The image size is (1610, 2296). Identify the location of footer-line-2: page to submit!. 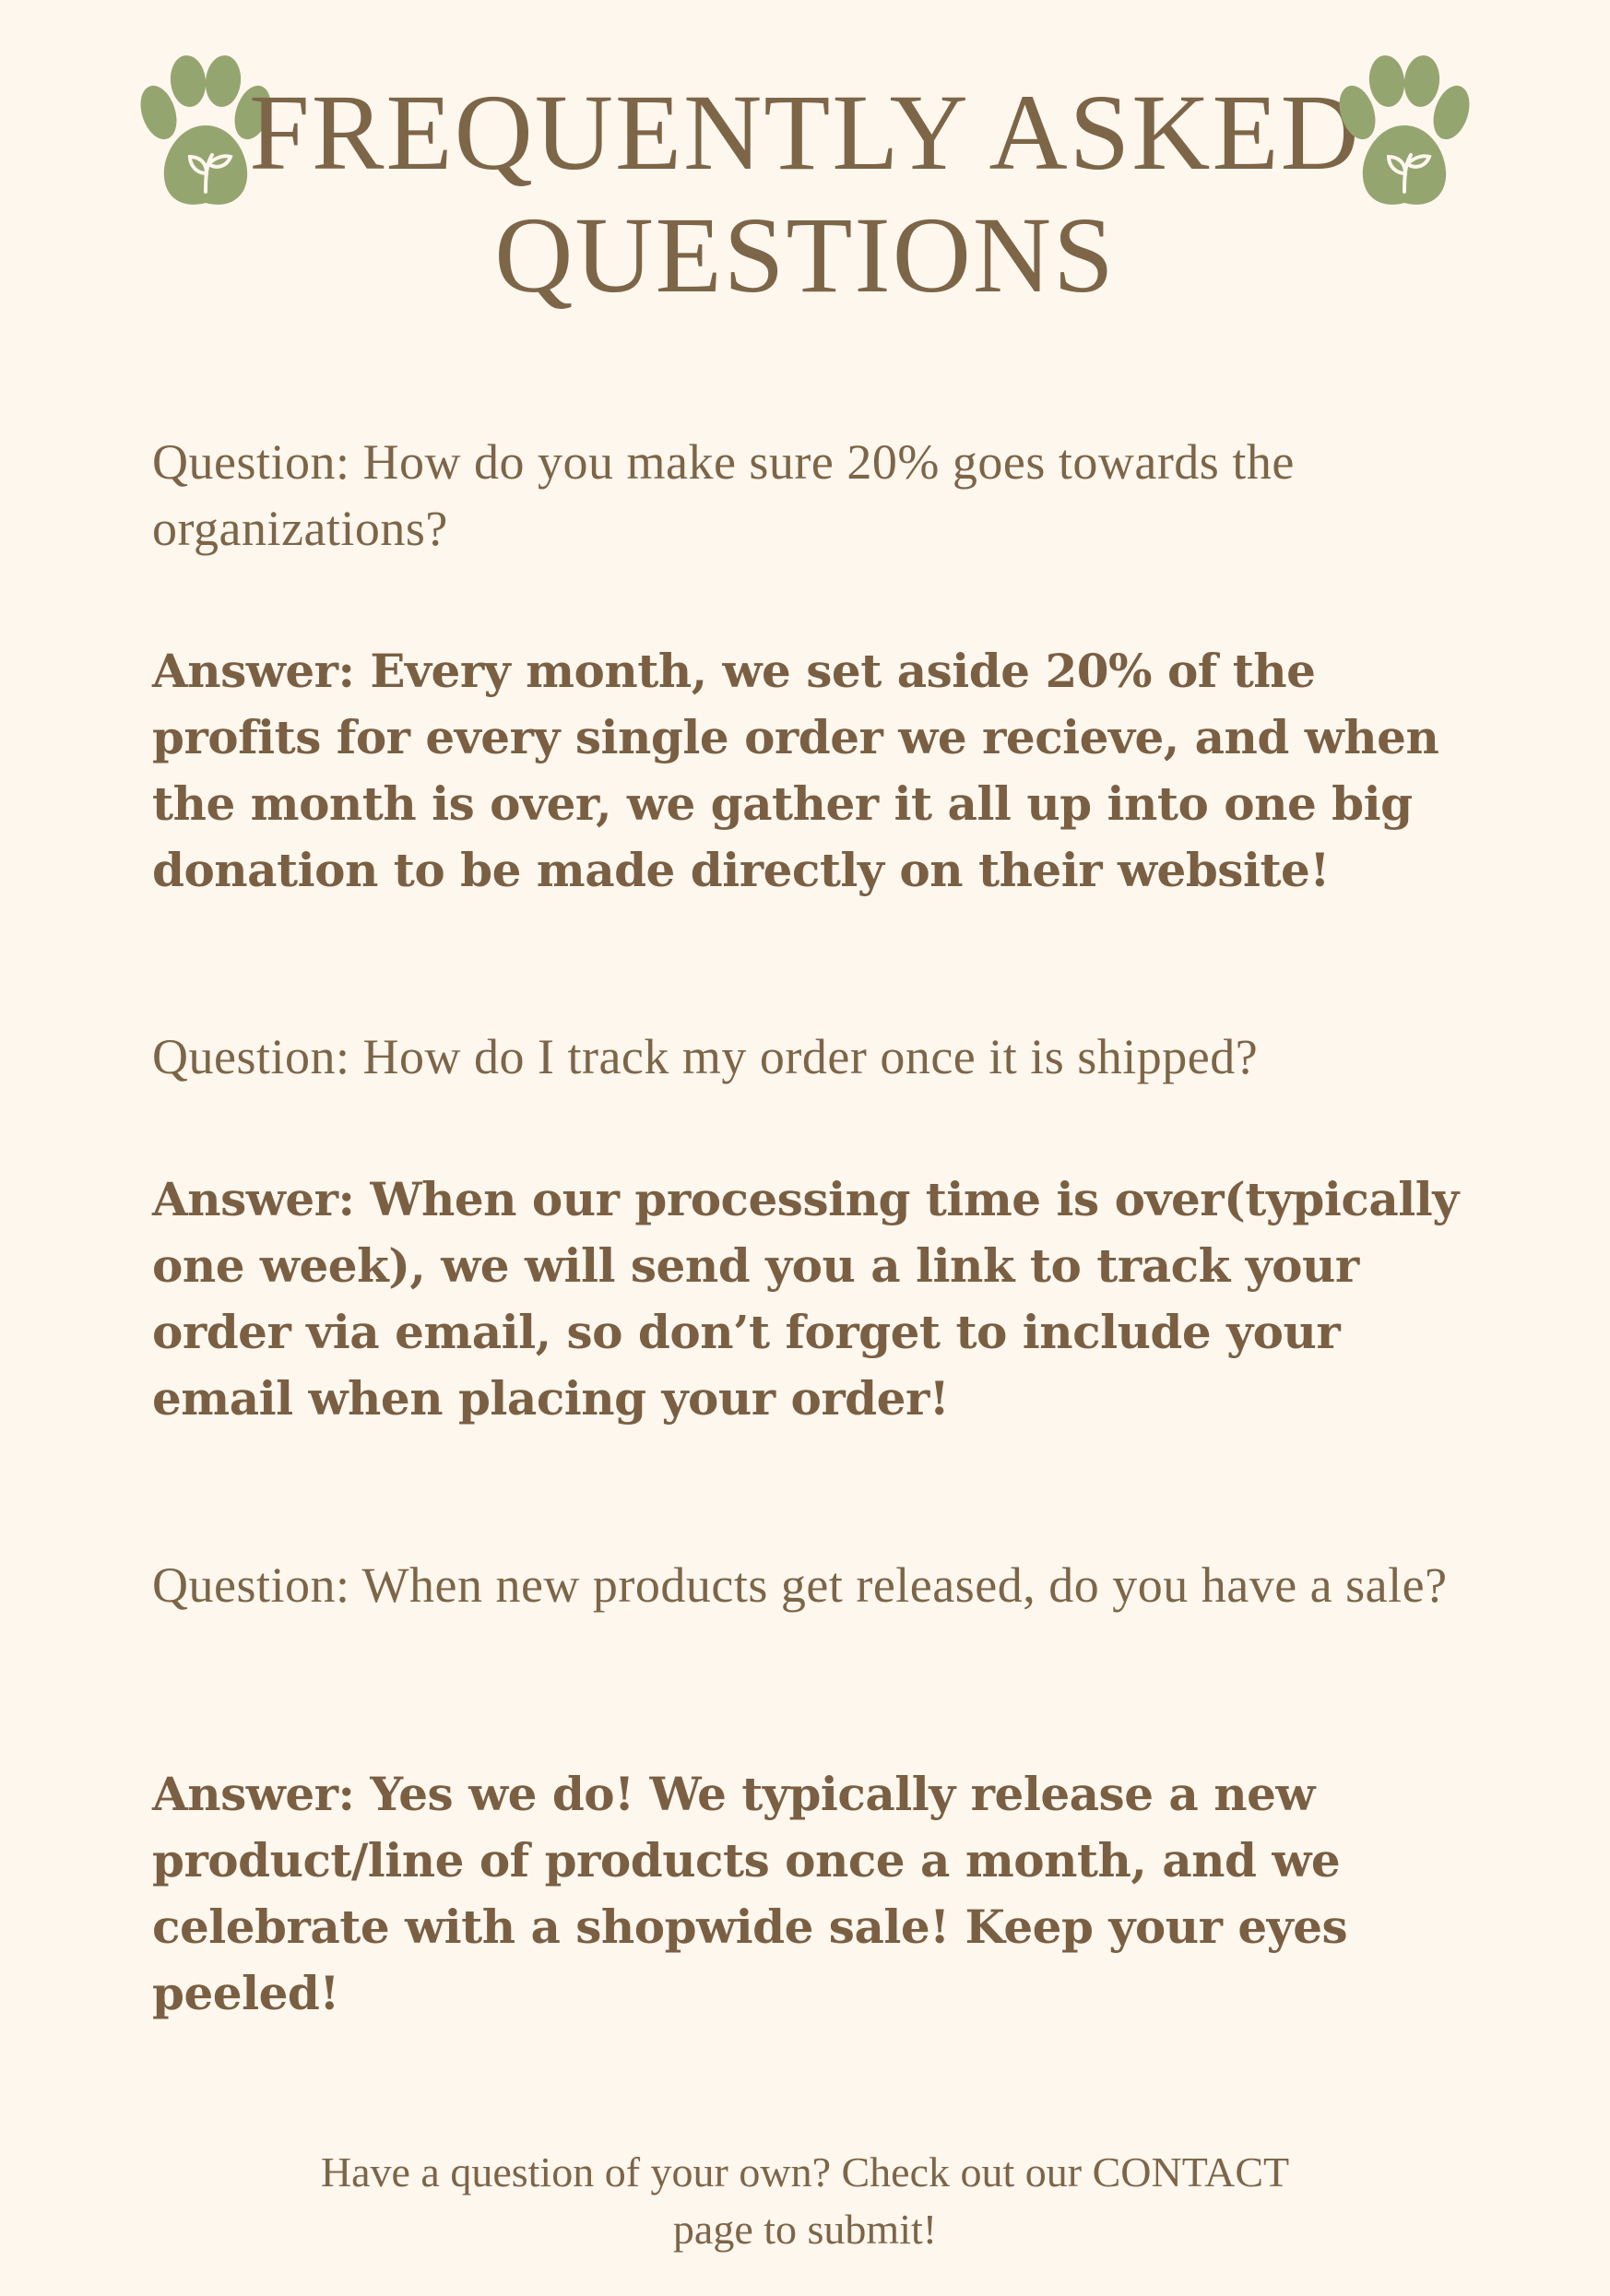
(805, 2229).